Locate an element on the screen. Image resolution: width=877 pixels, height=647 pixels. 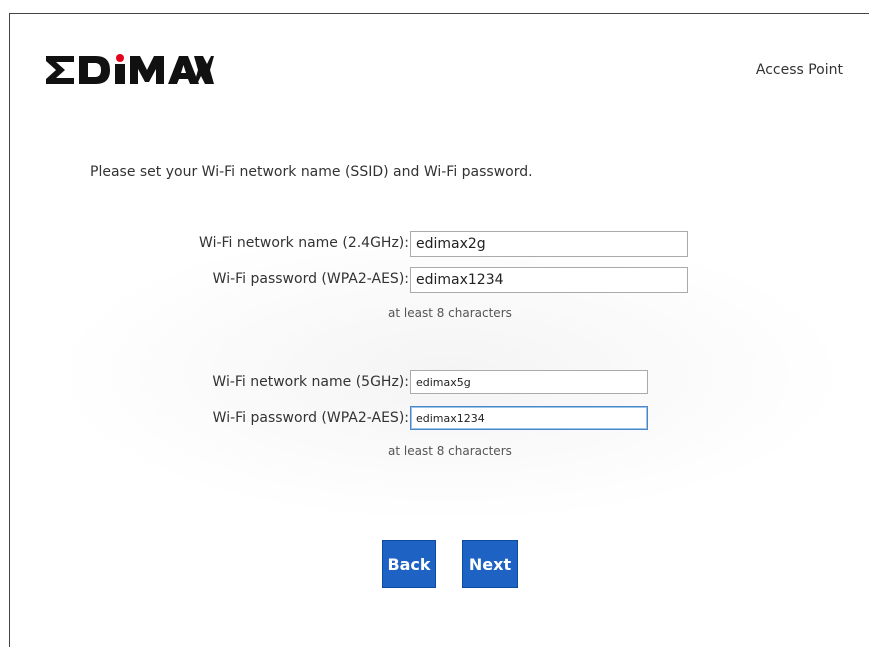
ssid-5-input is located at coordinates (529, 382).